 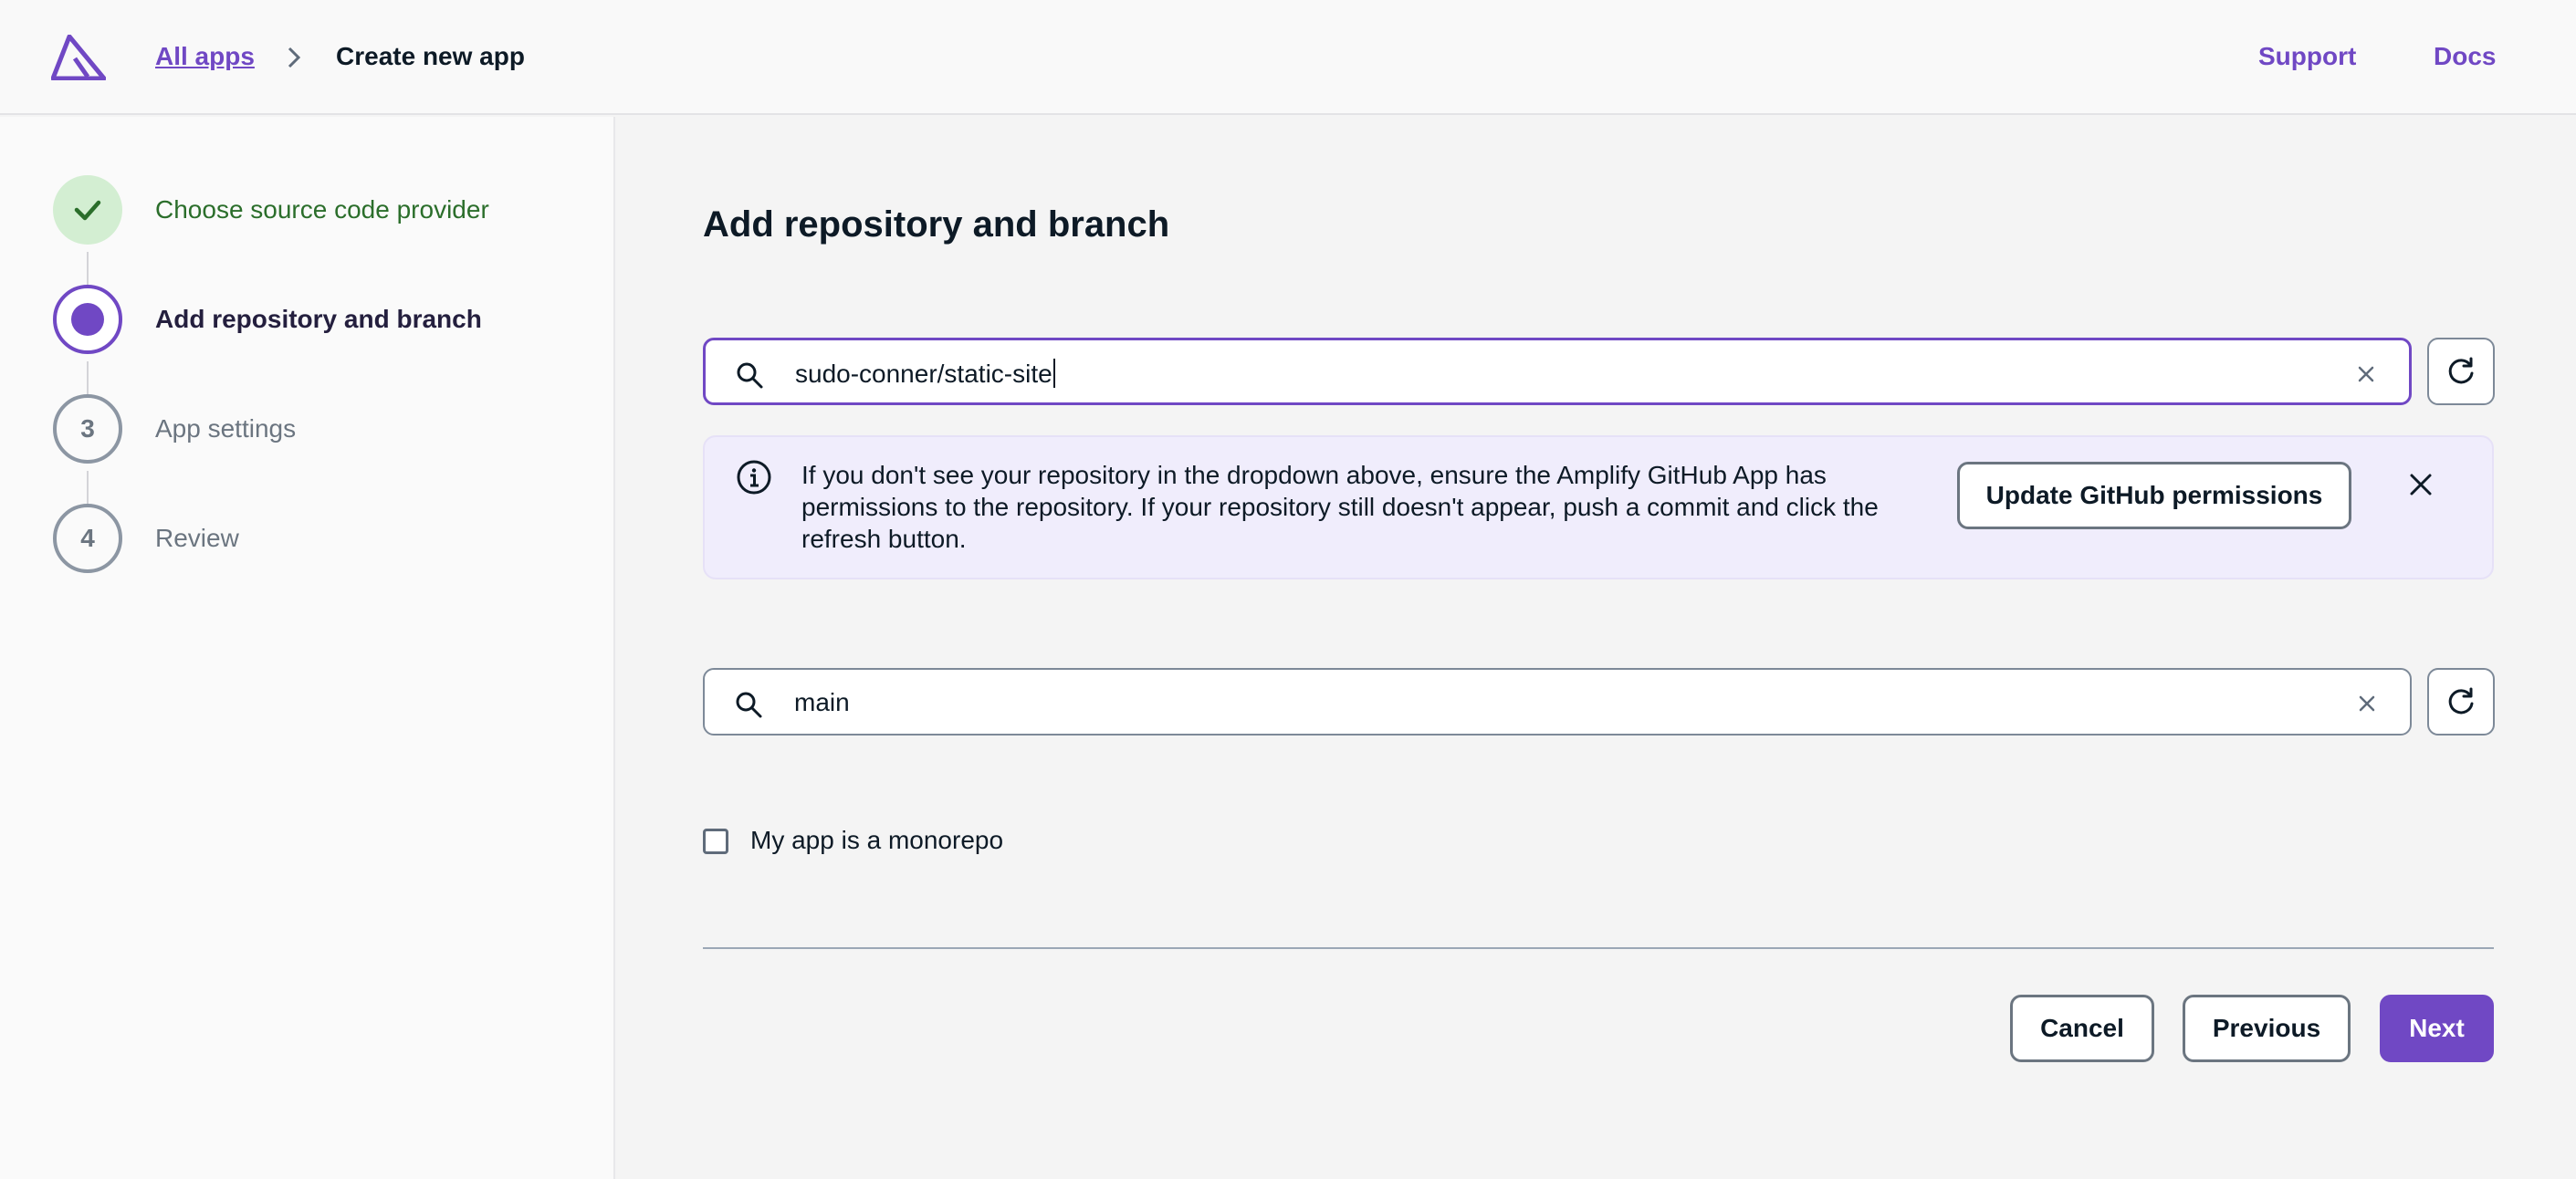 I want to click on step-4-label: Review, so click(x=197, y=538).